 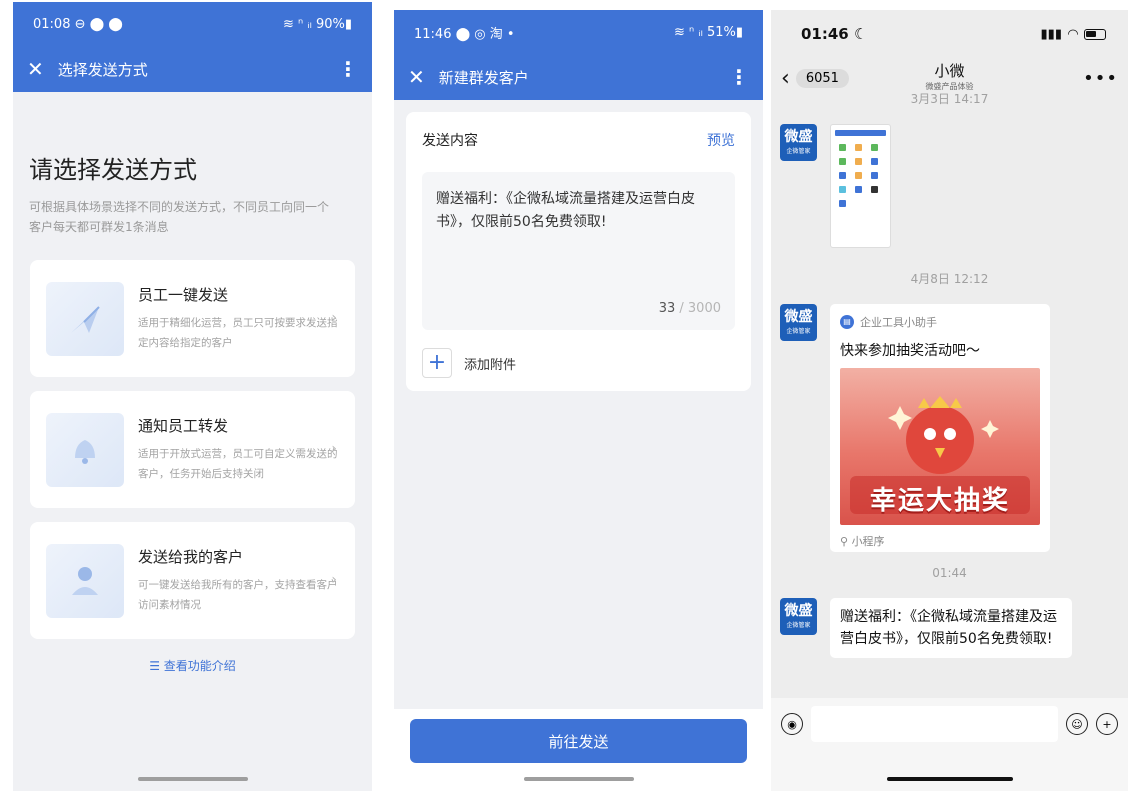 I want to click on status-time: 01:08 ⊖ ⬤ ⬤, so click(x=78, y=24).